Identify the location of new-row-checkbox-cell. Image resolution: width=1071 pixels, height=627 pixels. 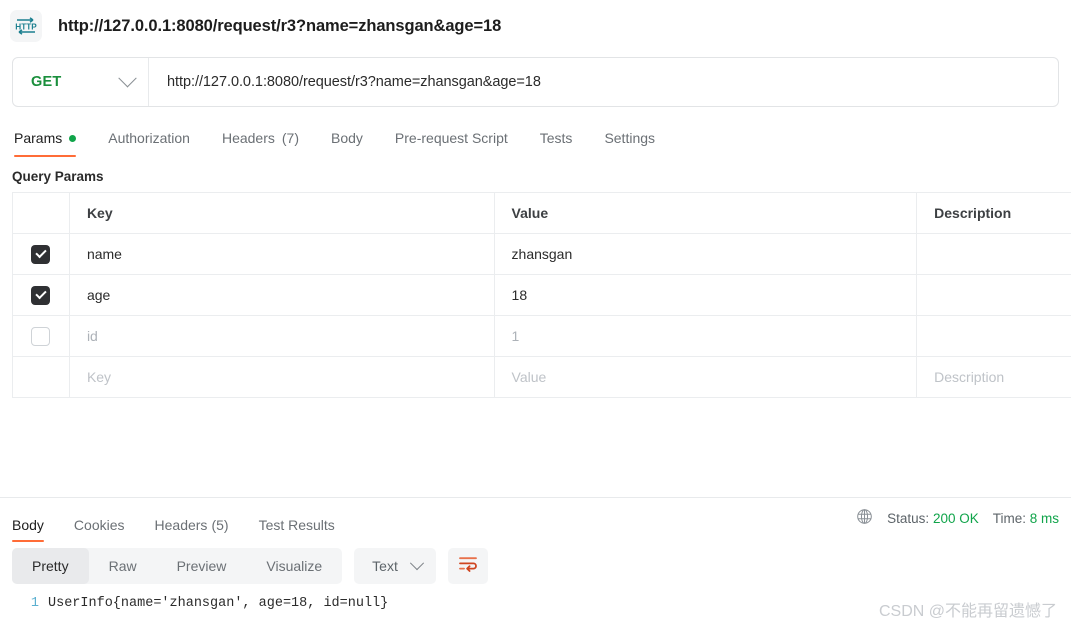
(41, 377).